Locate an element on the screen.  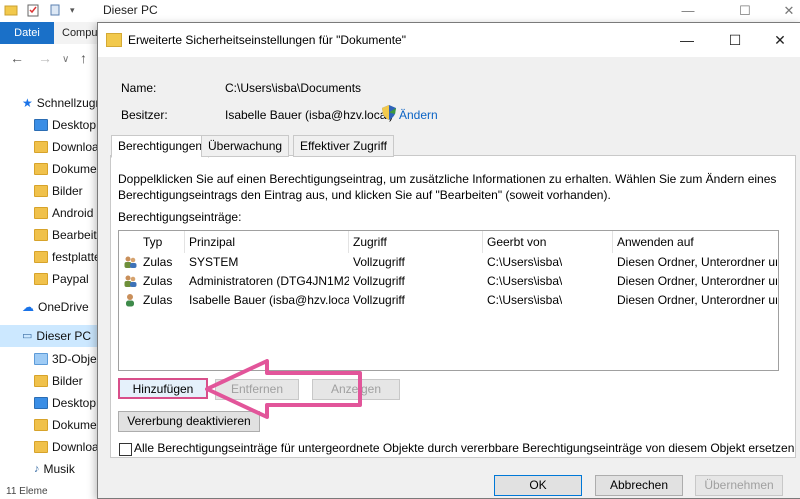
star-icon: ★ is located at coordinates (27, 103).